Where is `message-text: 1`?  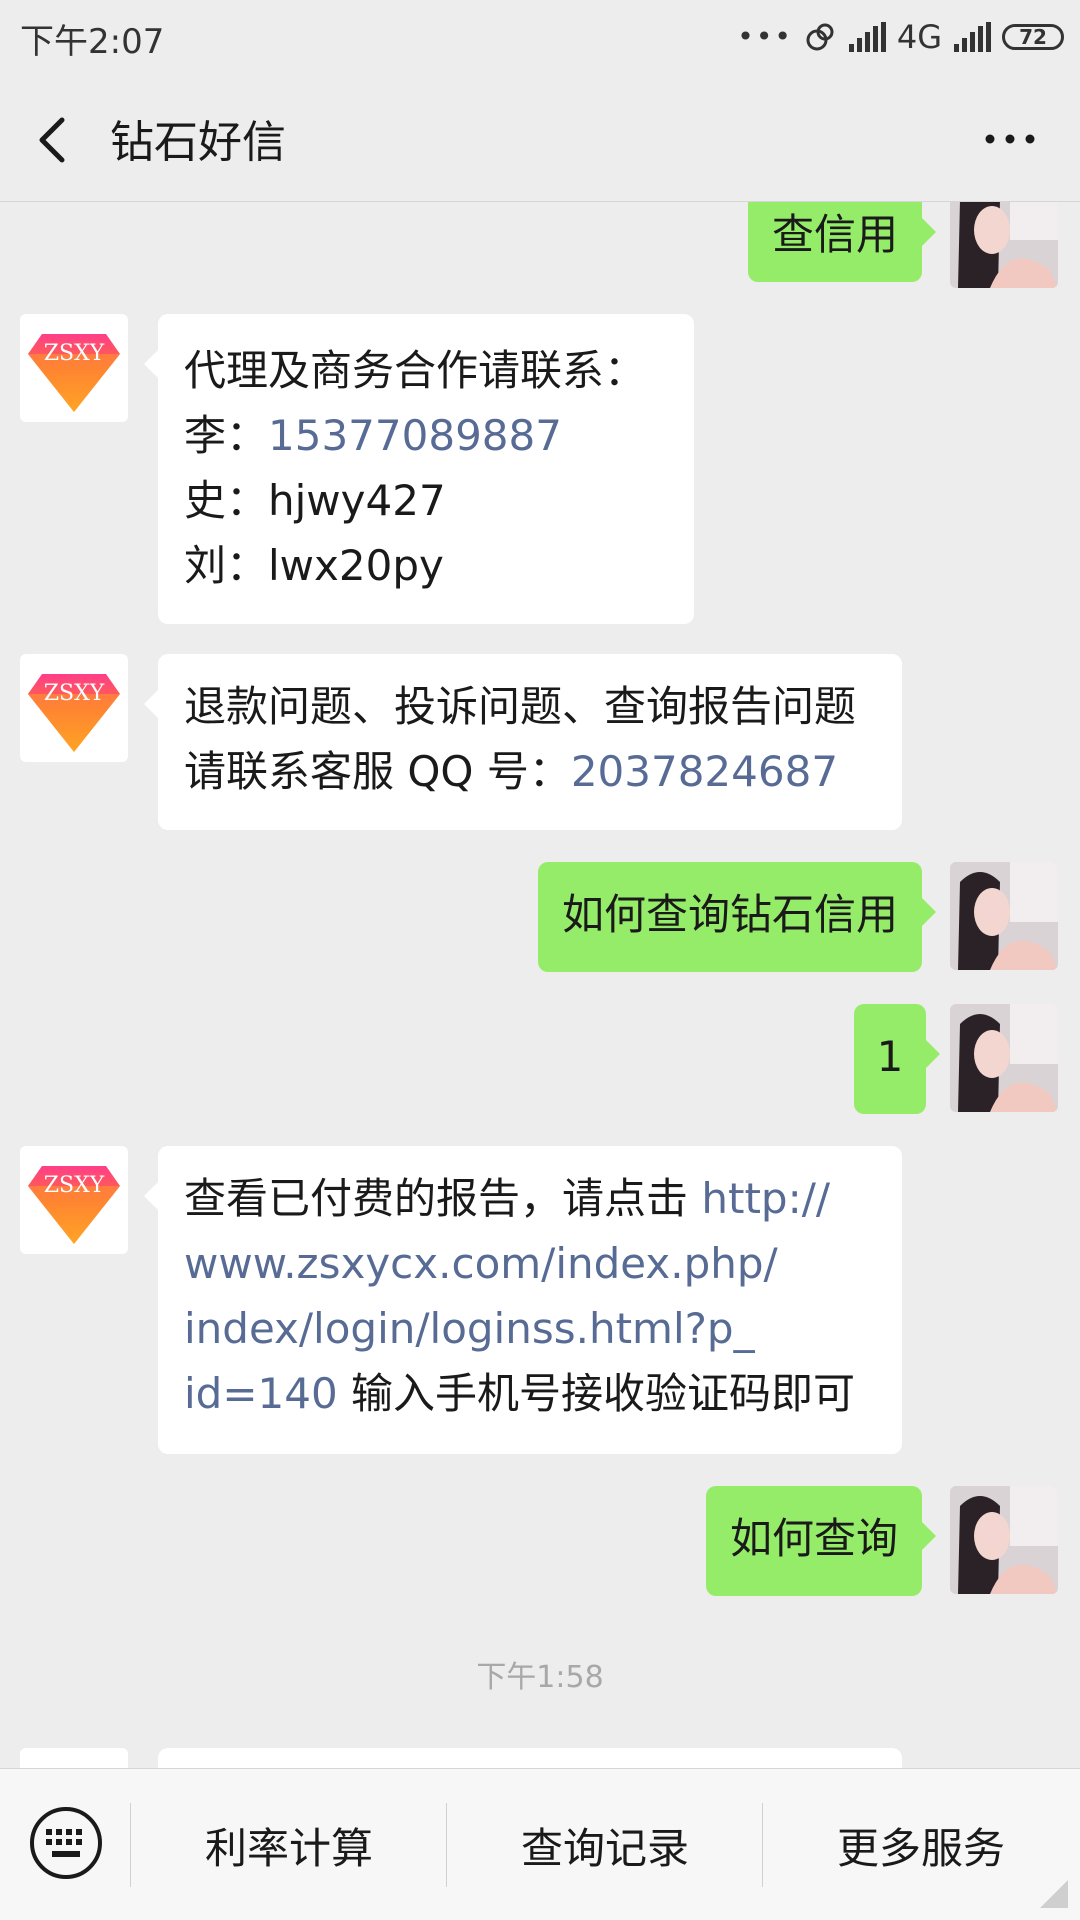
message-text: 1 is located at coordinates (890, 1056).